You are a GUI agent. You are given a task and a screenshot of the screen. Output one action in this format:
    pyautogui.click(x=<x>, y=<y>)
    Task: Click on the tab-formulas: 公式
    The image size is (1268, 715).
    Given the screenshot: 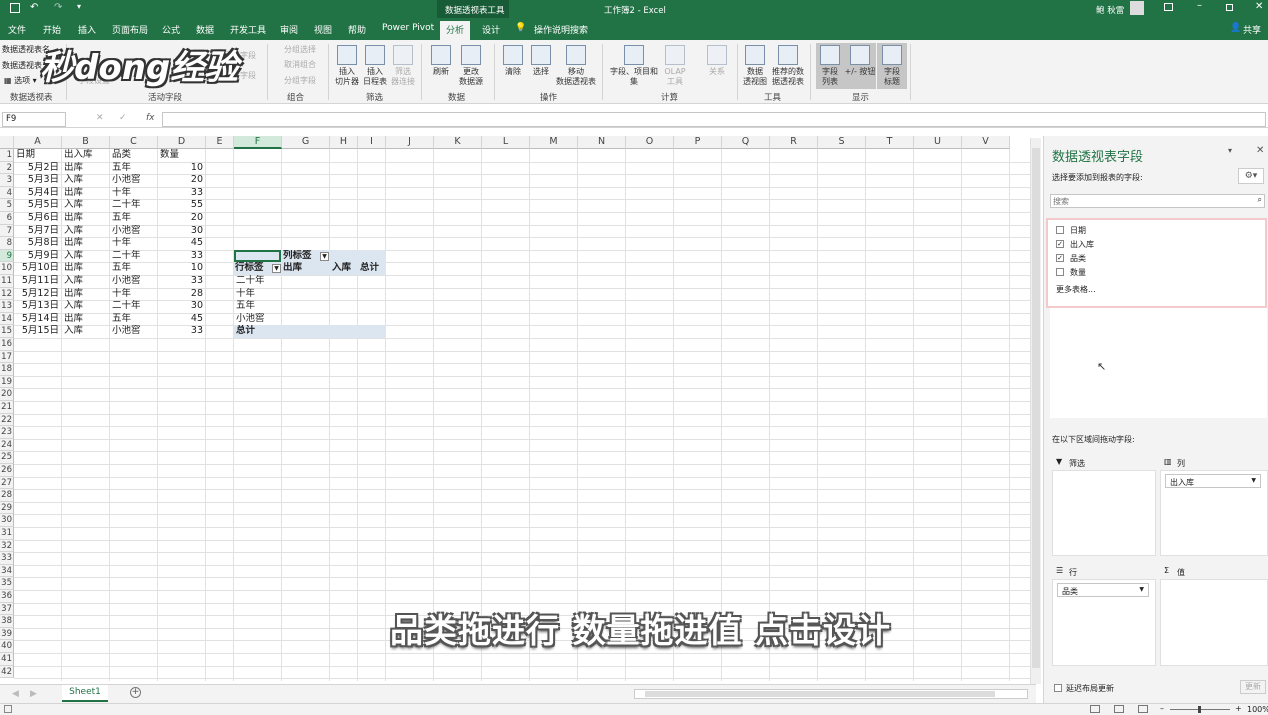 What is the action you would take?
    pyautogui.click(x=171, y=29)
    